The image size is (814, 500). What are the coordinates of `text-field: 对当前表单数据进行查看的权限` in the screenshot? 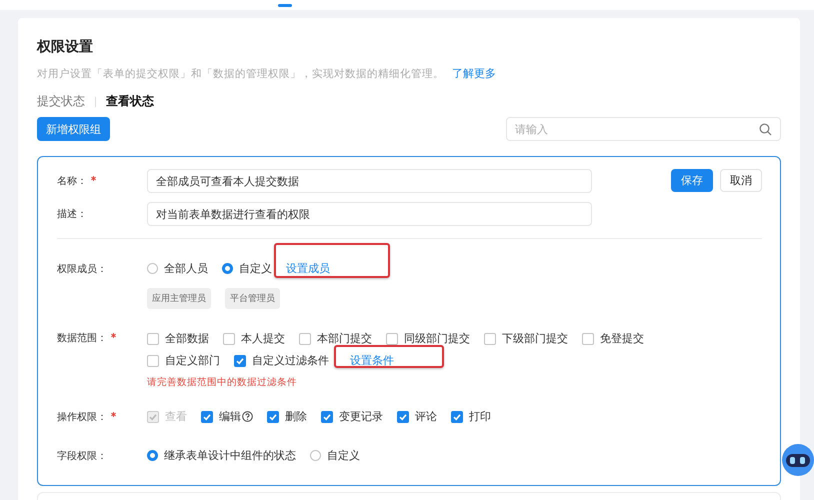 It's located at (369, 214).